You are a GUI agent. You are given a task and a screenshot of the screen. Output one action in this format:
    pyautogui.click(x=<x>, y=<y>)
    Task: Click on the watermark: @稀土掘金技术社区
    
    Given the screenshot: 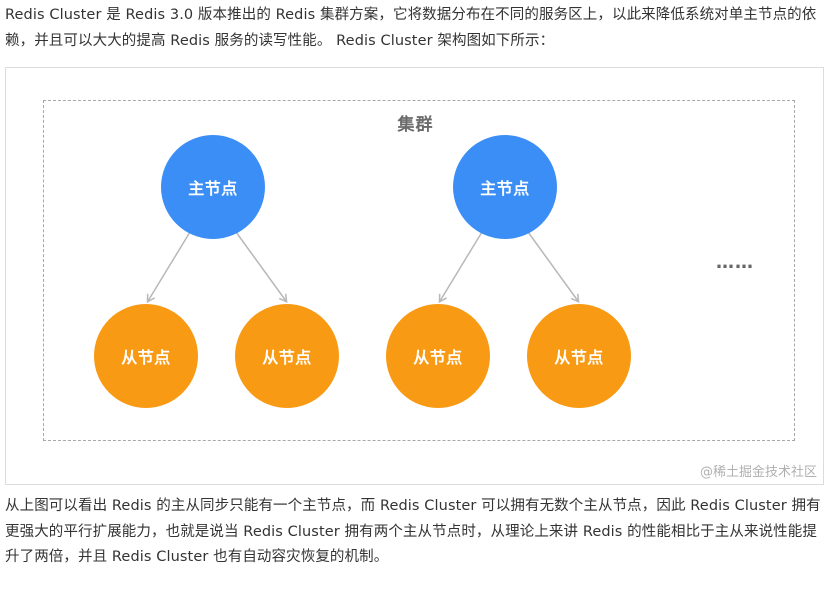 What is the action you would take?
    pyautogui.click(x=758, y=472)
    